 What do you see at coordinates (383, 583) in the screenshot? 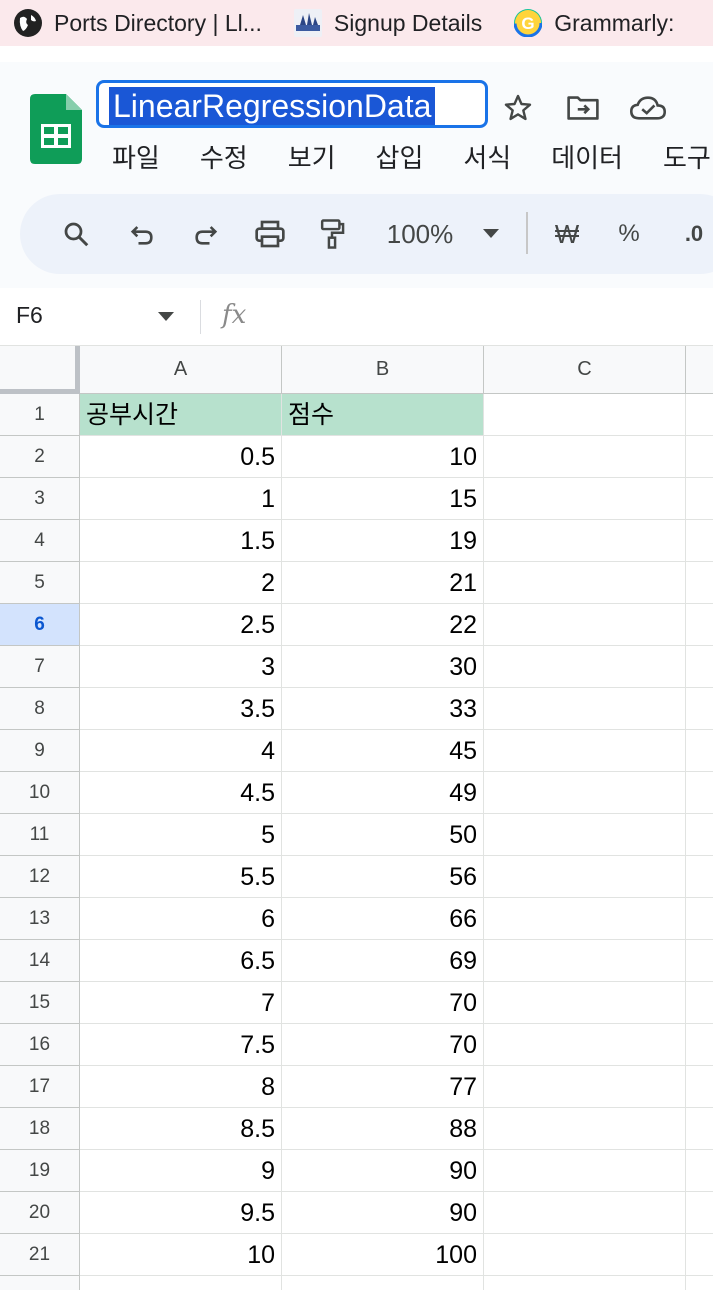
I see `cell-b: 21` at bounding box center [383, 583].